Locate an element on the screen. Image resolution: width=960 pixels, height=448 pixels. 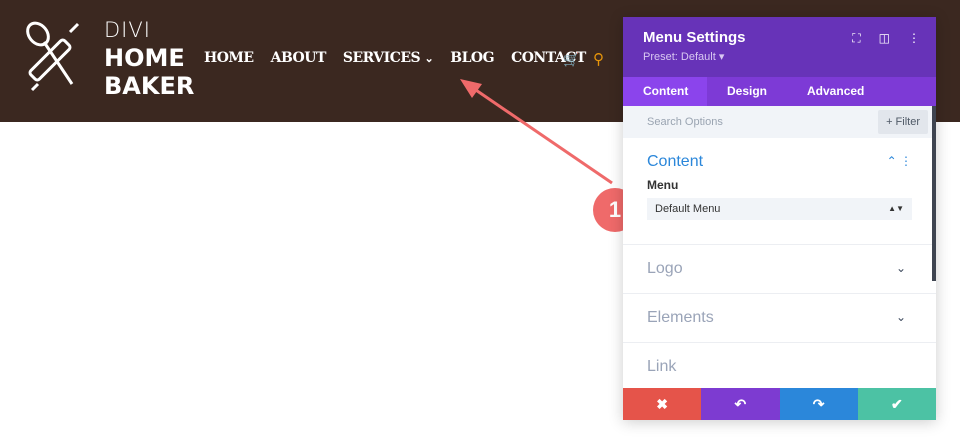
menu-select: Default Menu ▲▼ is located at coordinates (779, 209).